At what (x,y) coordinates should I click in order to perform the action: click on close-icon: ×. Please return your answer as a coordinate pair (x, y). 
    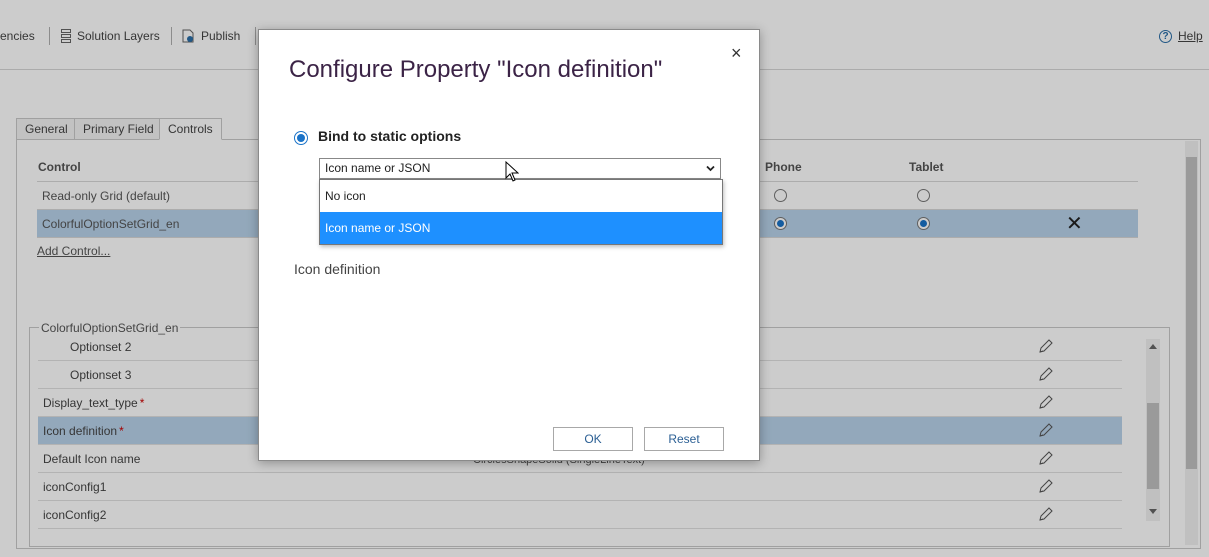
    Looking at the image, I should click on (736, 53).